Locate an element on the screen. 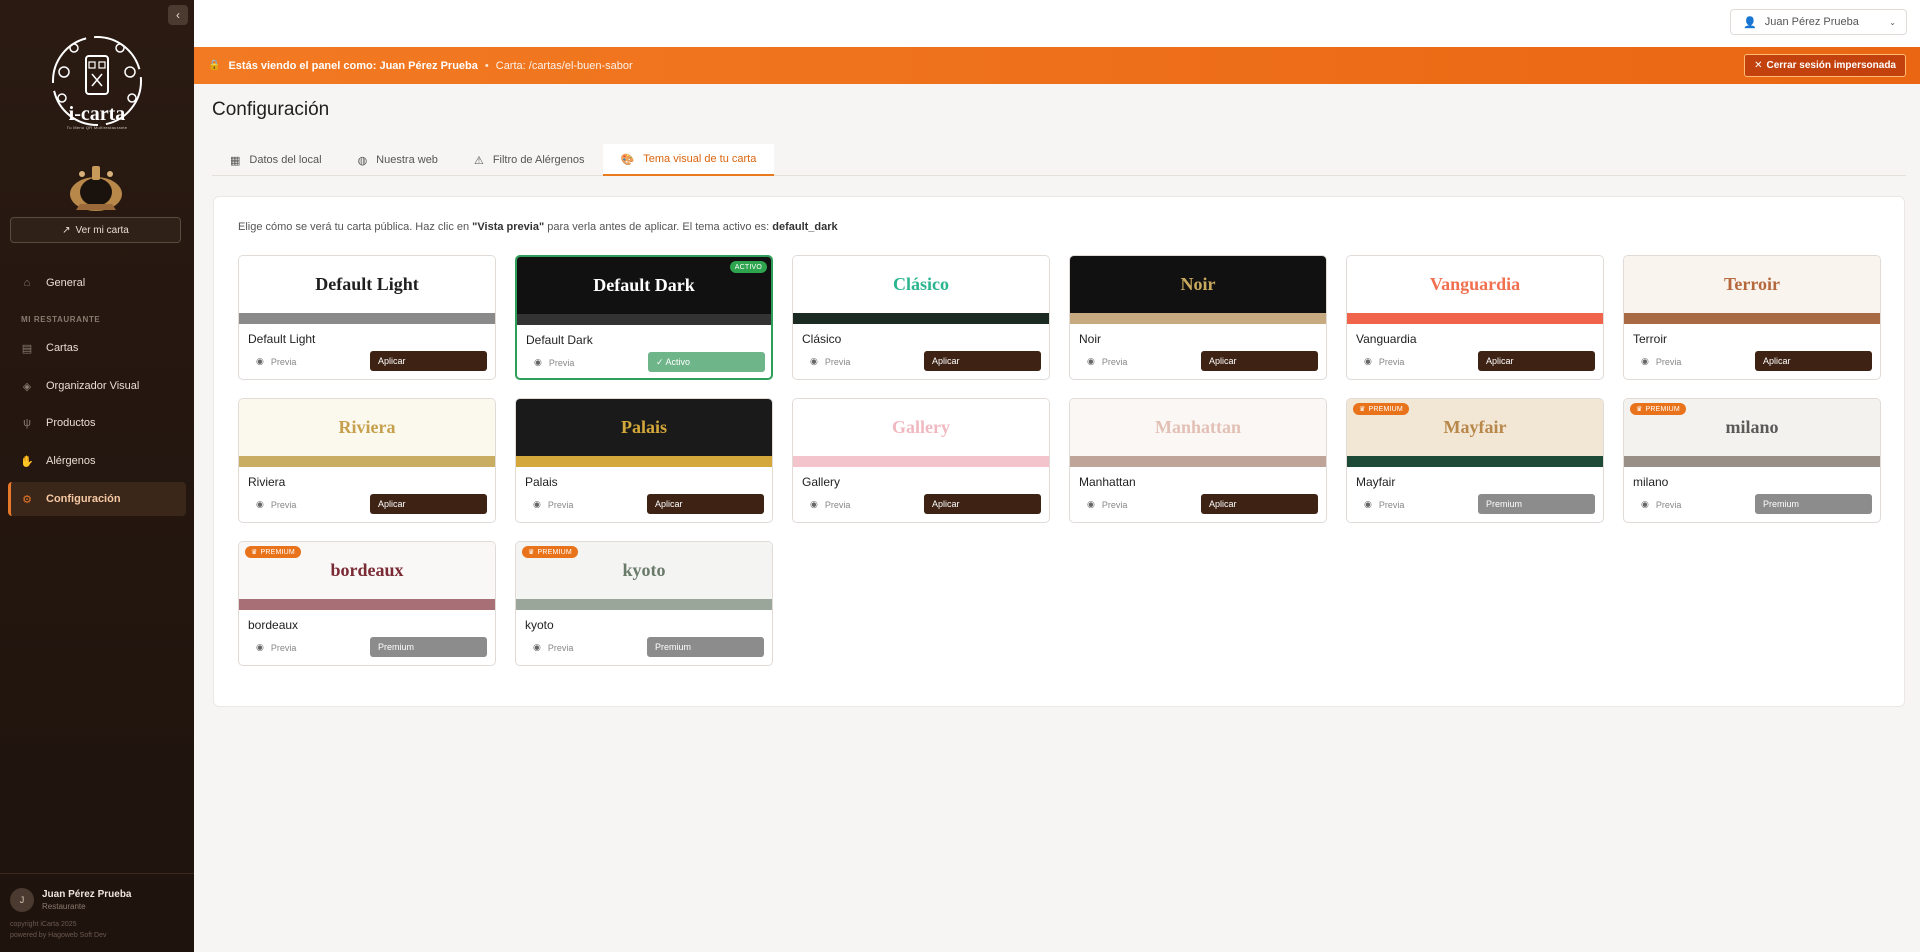 This screenshot has height=952, width=1920. tab-nuestra-web: ◍ Nuestra web is located at coordinates (398, 160).